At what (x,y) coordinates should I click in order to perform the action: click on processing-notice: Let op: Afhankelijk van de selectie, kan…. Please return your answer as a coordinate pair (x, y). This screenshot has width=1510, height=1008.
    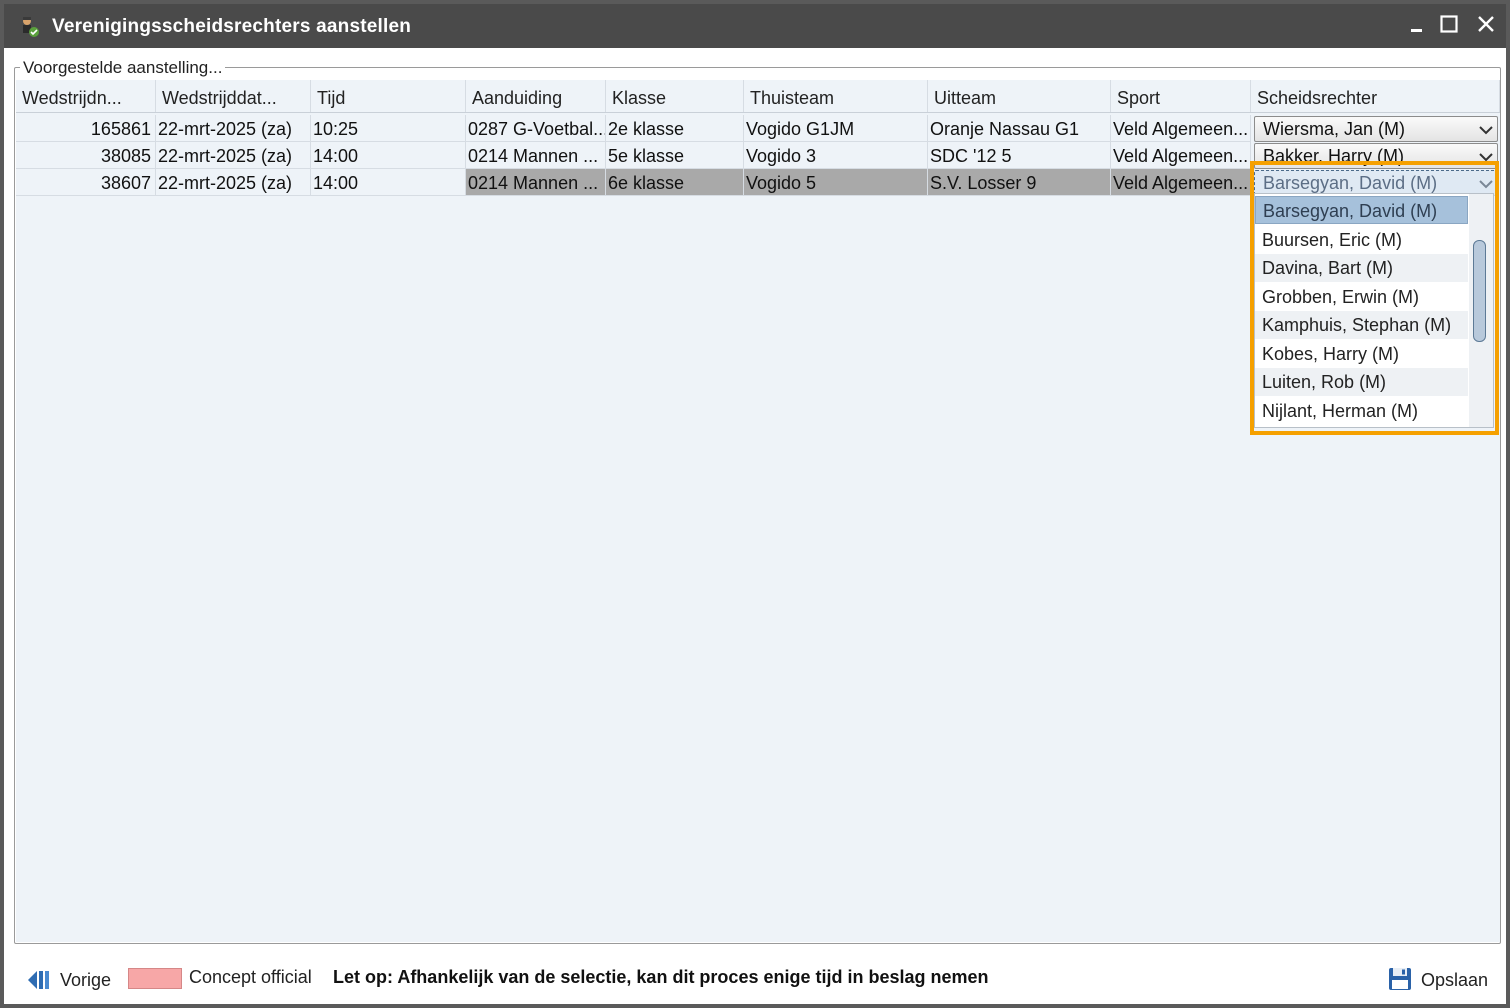
    Looking at the image, I should click on (661, 977).